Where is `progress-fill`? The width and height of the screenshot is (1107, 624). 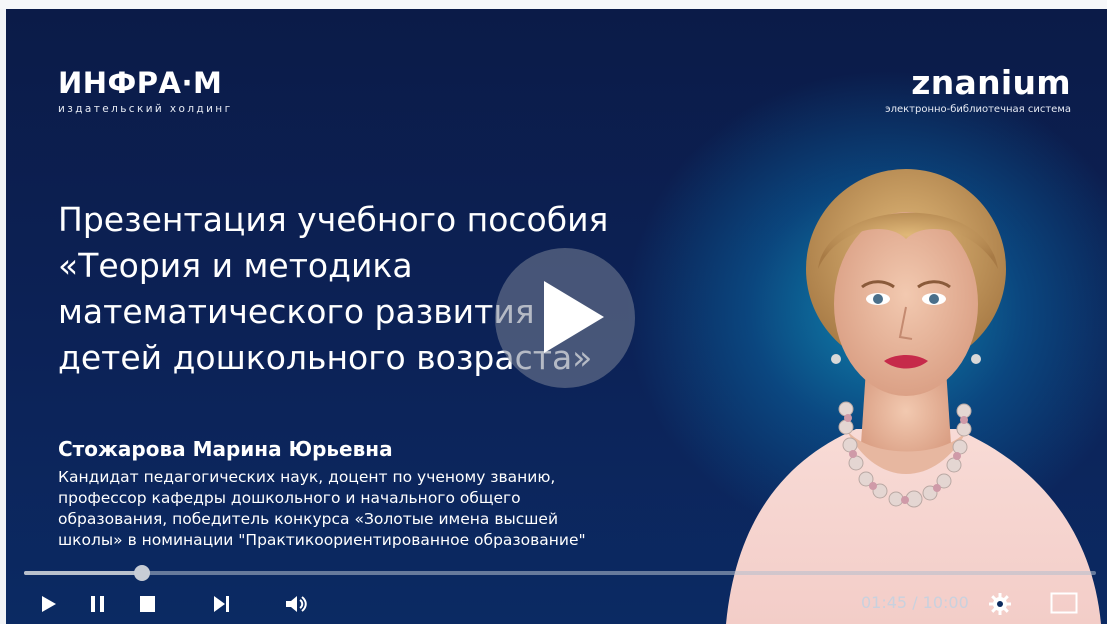
progress-fill is located at coordinates (83, 573).